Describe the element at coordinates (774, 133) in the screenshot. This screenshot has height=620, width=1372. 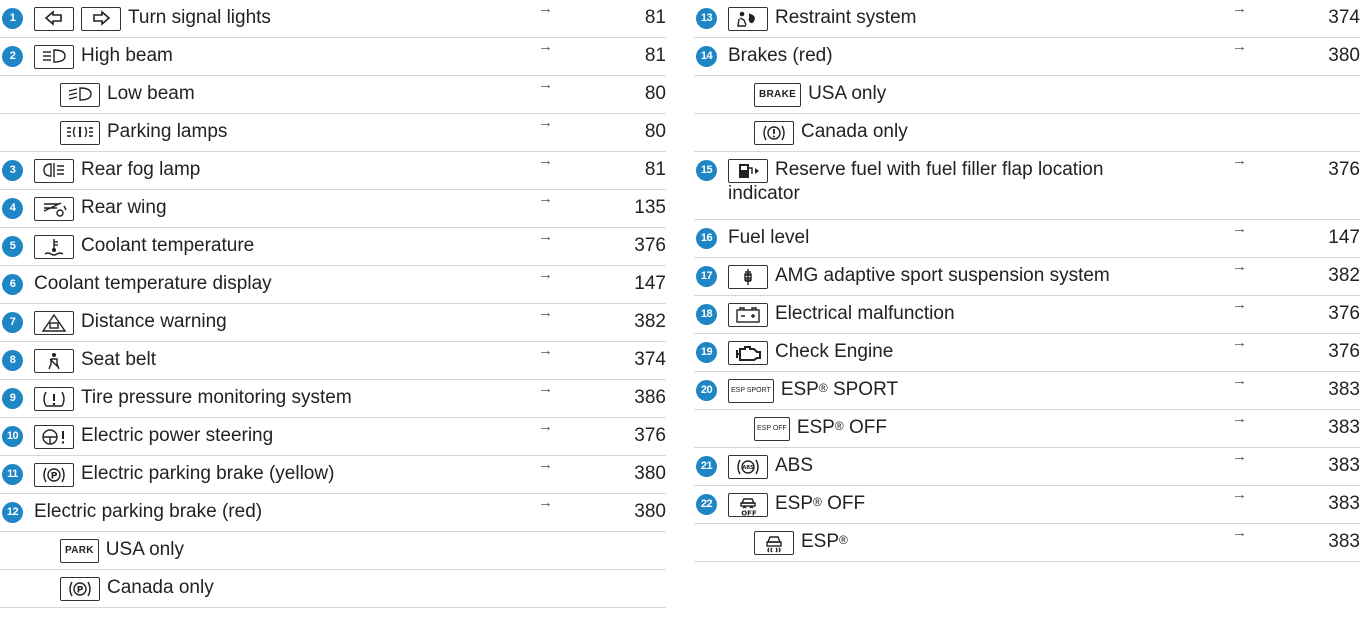
I see `brake-warning-icon` at that location.